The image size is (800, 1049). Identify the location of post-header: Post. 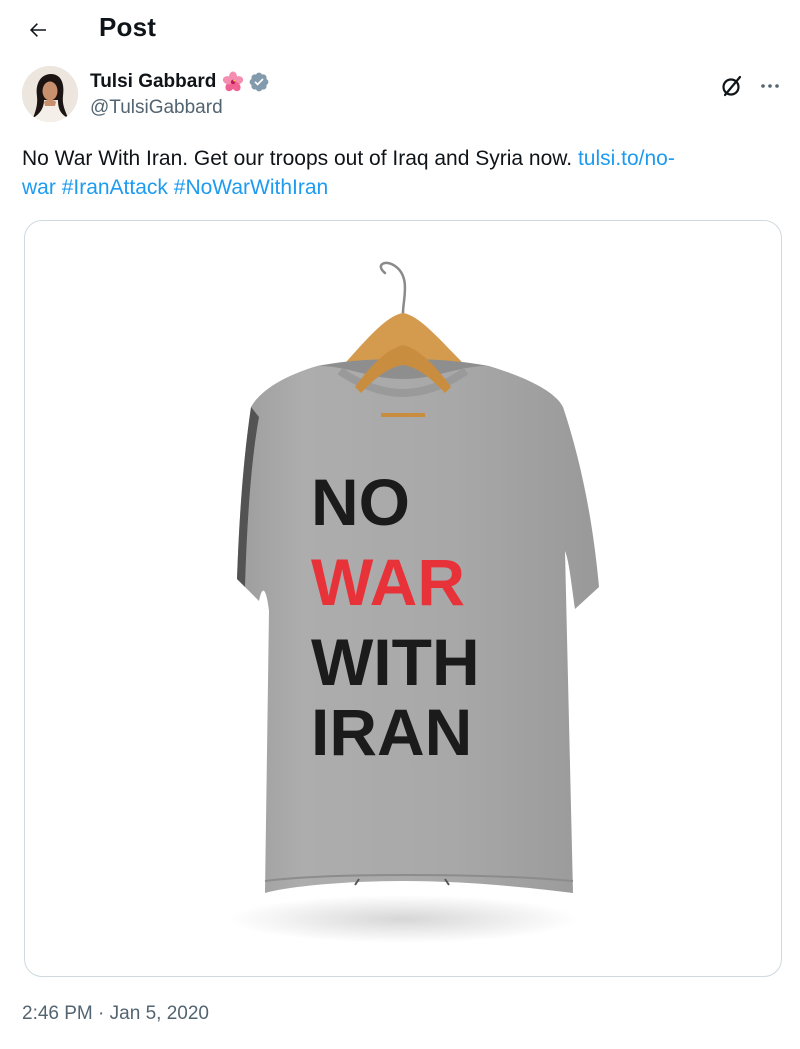
(400, 29).